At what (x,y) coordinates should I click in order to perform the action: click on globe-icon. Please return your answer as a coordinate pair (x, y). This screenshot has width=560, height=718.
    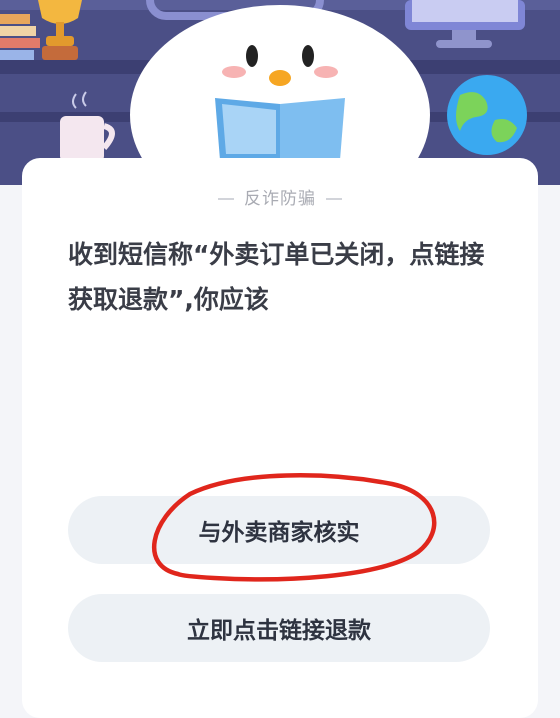
    Looking at the image, I should click on (487, 115).